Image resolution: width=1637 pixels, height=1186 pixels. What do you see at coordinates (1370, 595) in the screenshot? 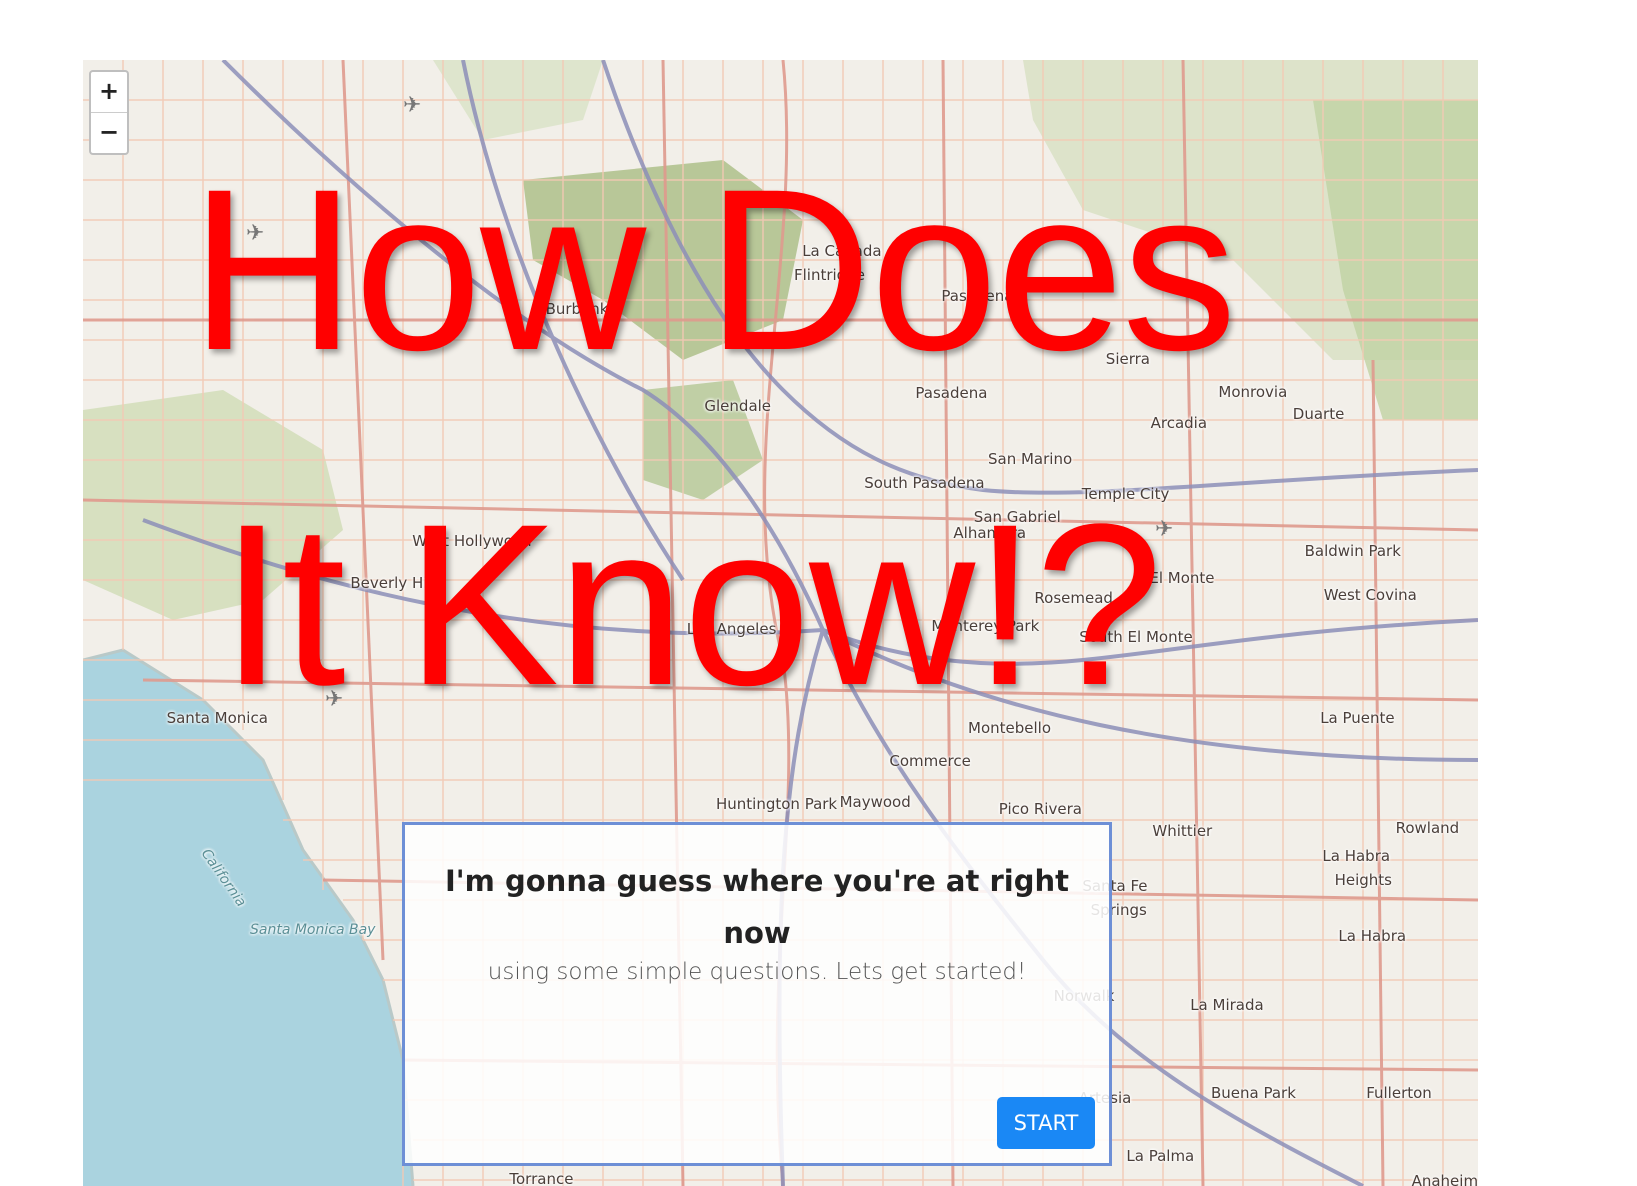
I see `place-label: West Covina` at bounding box center [1370, 595].